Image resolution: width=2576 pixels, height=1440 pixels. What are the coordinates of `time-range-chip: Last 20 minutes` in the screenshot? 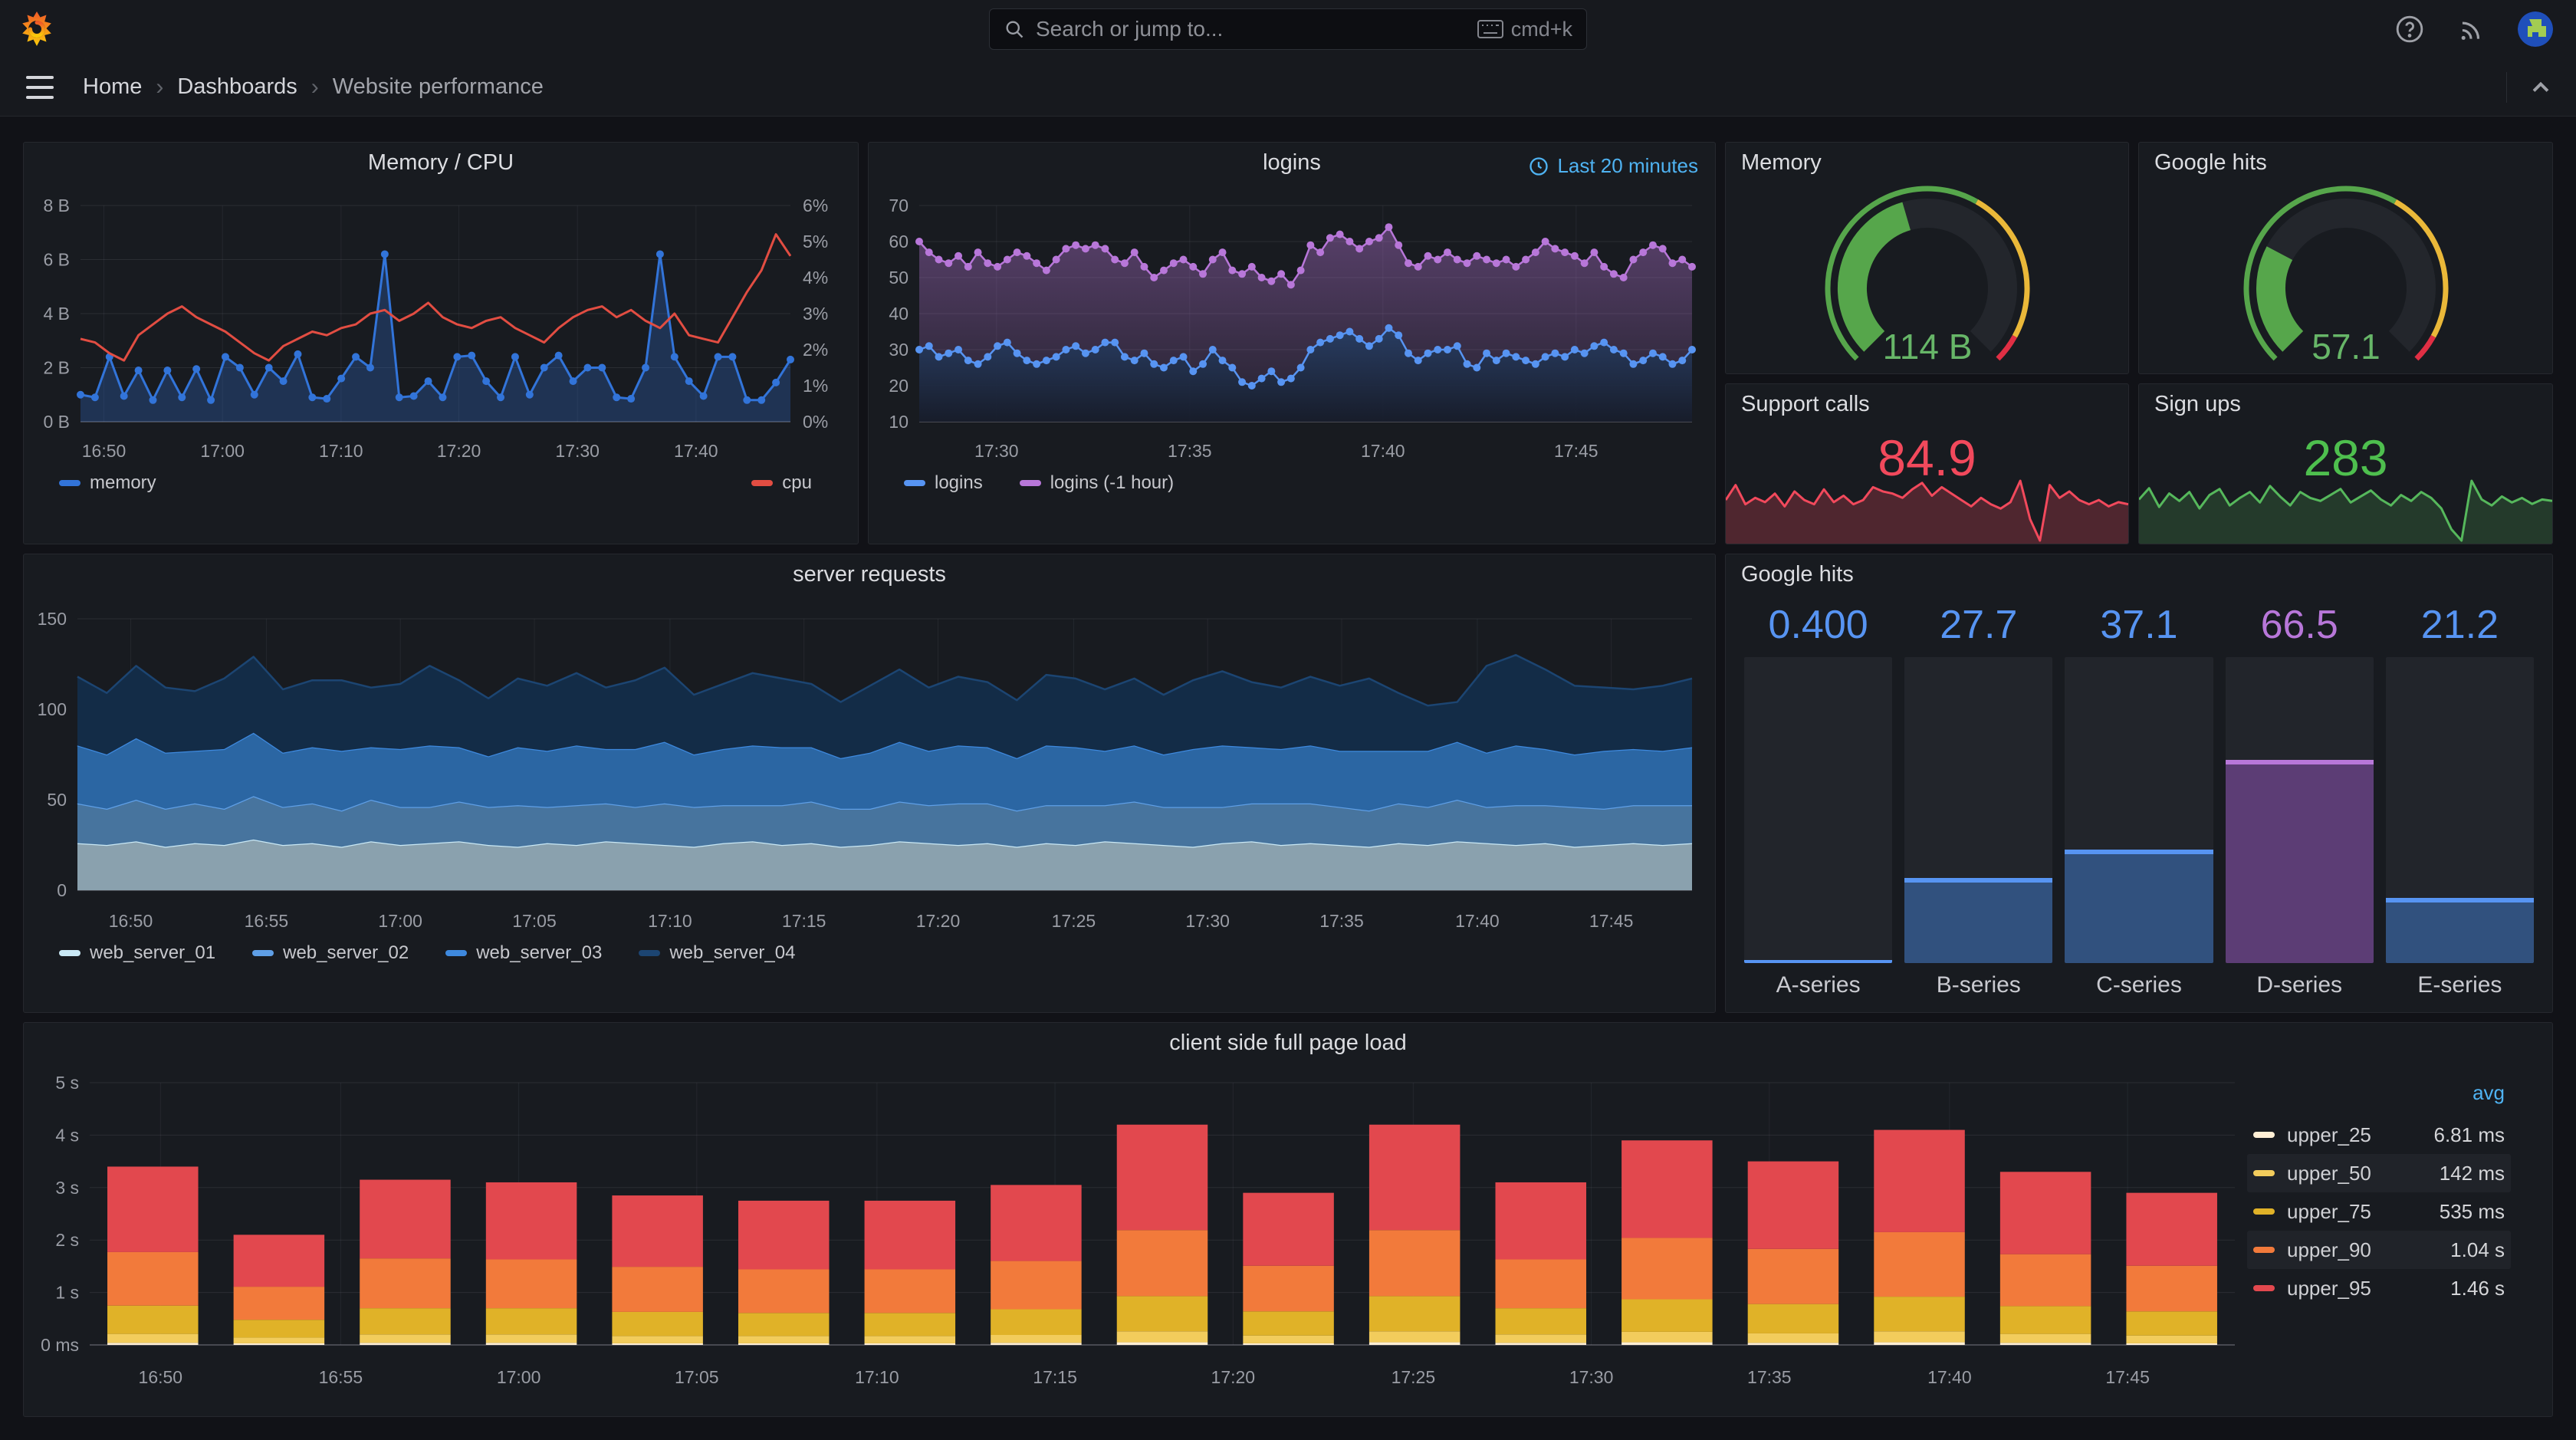 It's located at (1613, 166).